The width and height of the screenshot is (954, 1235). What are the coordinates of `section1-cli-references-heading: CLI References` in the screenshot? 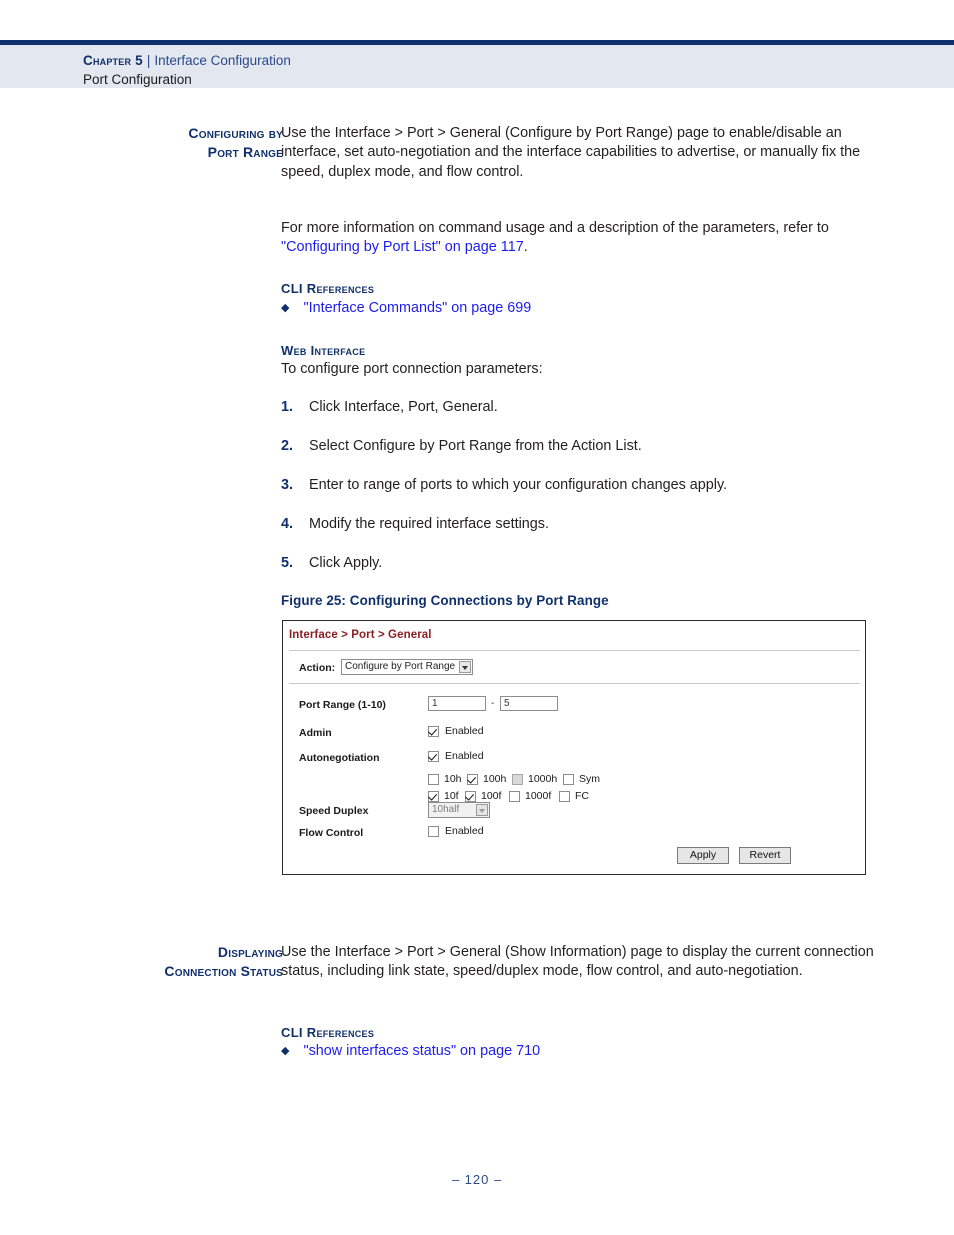 It's located at (328, 288).